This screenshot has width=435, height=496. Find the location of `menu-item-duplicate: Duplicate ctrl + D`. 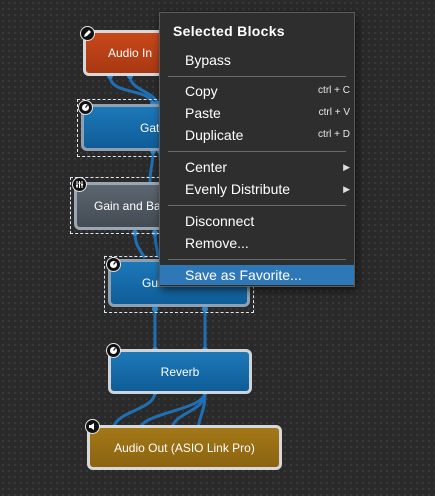

menu-item-duplicate: Duplicate ctrl + D is located at coordinates (257, 135).